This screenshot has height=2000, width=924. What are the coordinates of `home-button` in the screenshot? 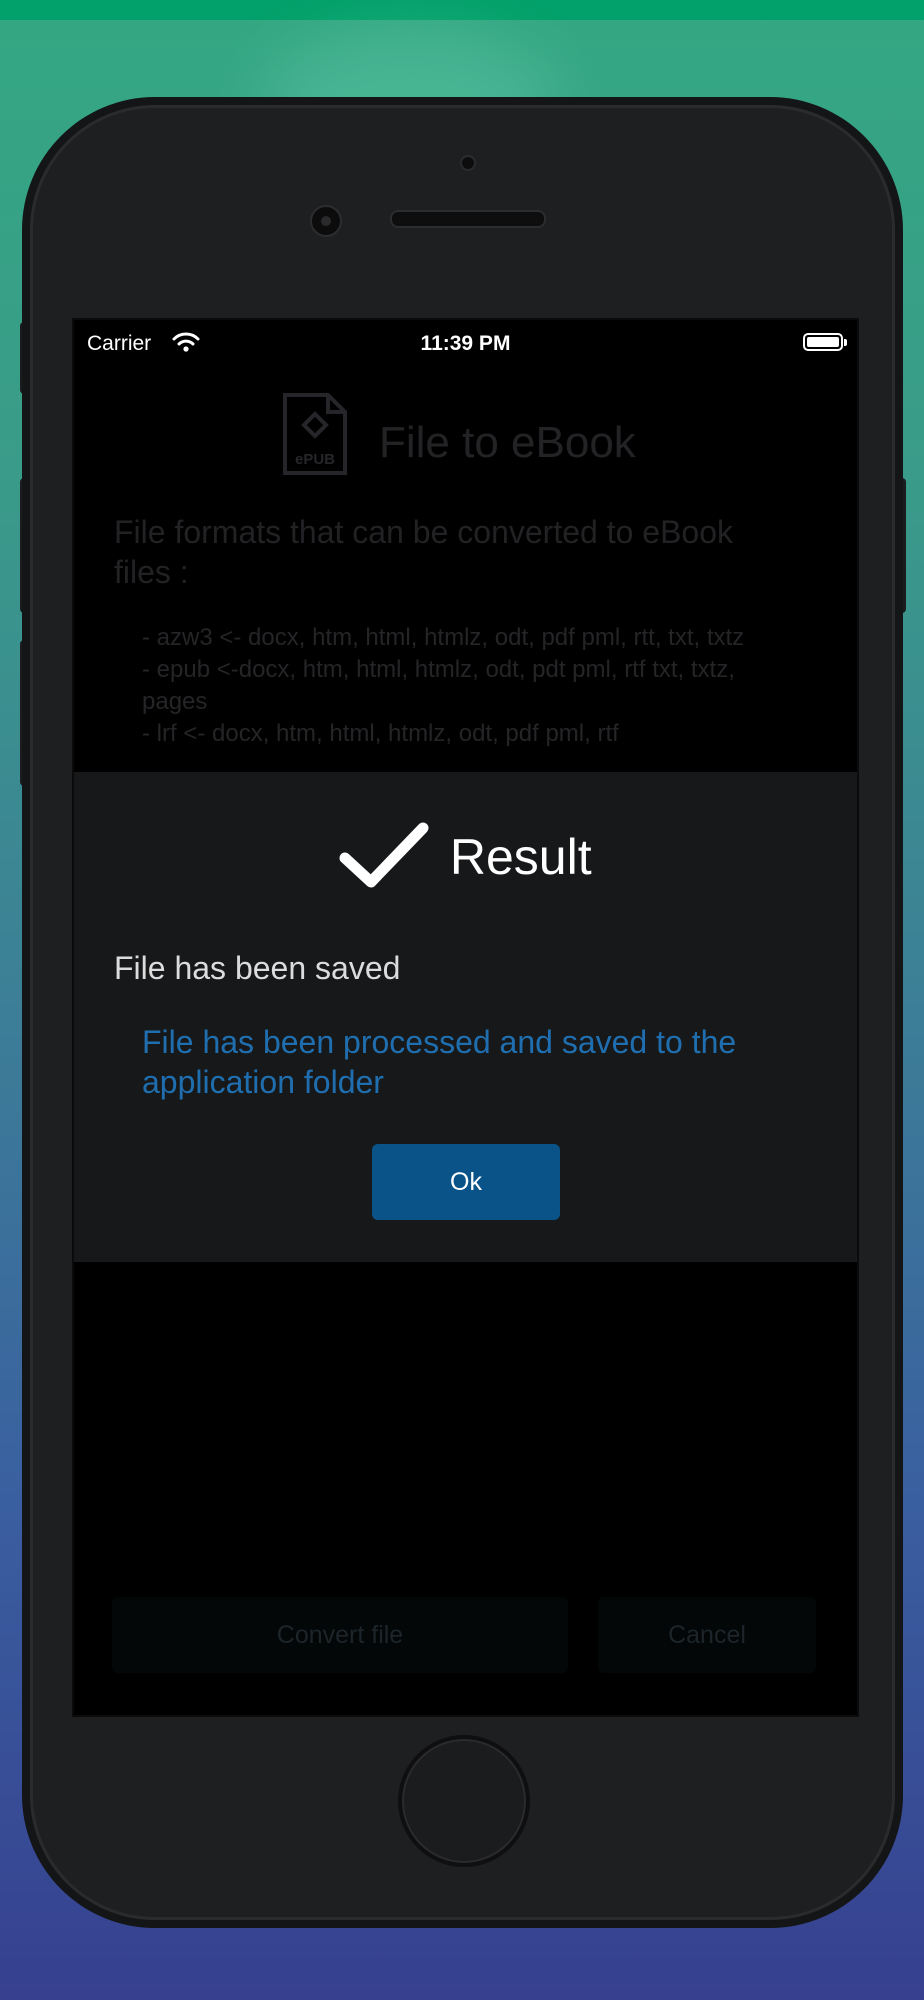 It's located at (464, 1801).